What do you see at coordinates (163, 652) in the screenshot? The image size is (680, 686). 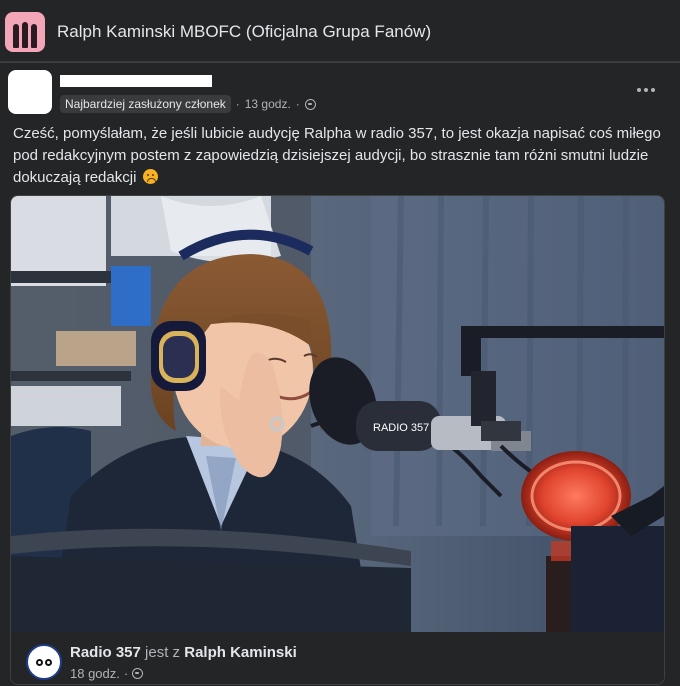 I see `with-text: jest z` at bounding box center [163, 652].